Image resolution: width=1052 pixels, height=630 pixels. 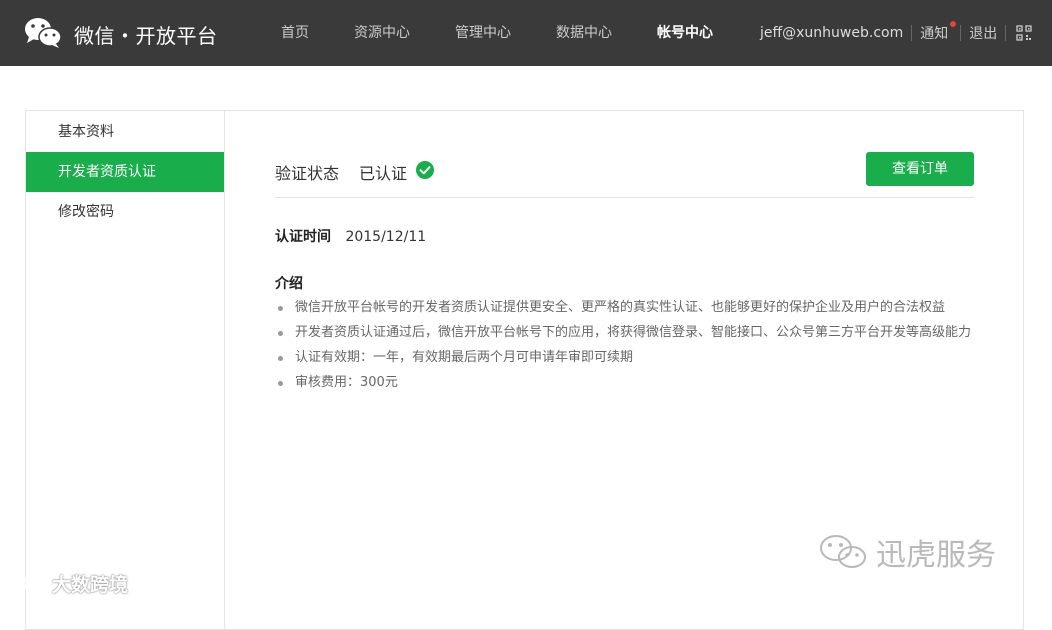 What do you see at coordinates (90, 585) in the screenshot?
I see `watermark-left-text: 大数跨境` at bounding box center [90, 585].